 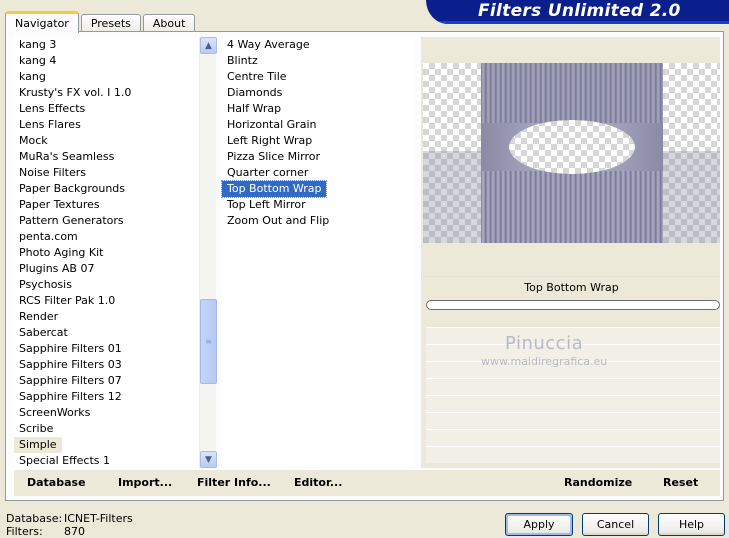 What do you see at coordinates (106, 413) in the screenshot?
I see `category-item: ScreenWorks` at bounding box center [106, 413].